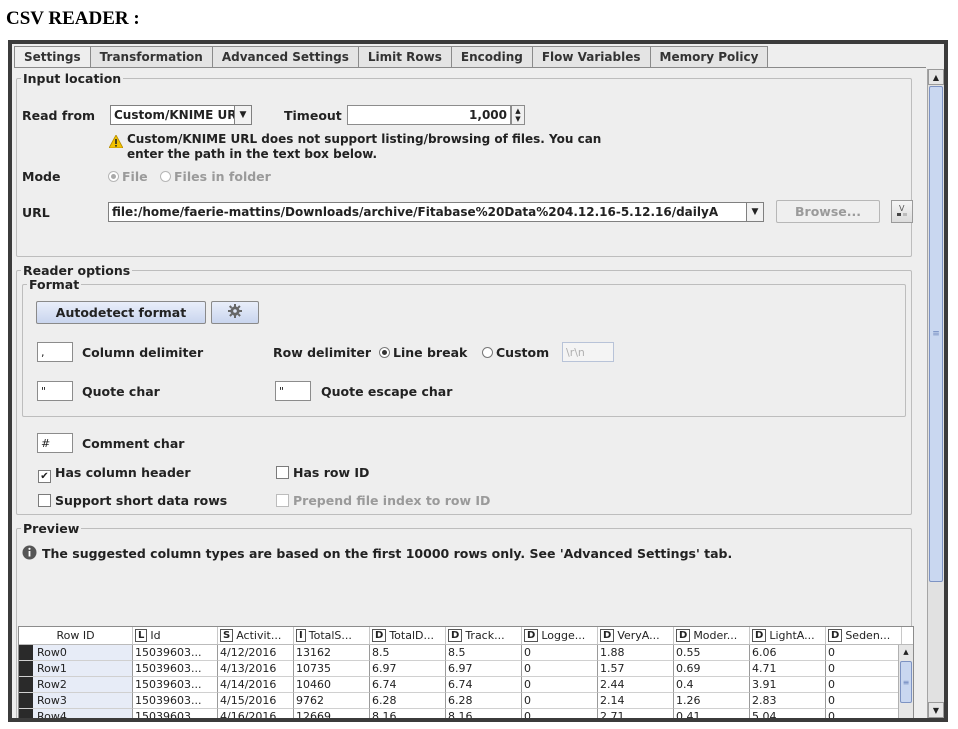 This screenshot has height=729, width=958. What do you see at coordinates (151, 57) in the screenshot?
I see `tab-transformation: Transformation` at bounding box center [151, 57].